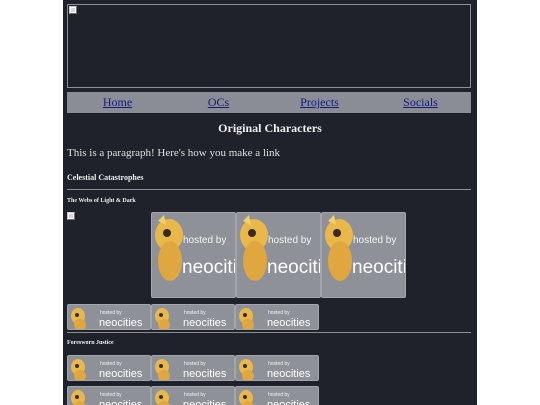 The height and width of the screenshot is (405, 540). Describe the element at coordinates (117, 102) in the screenshot. I see `nav-link-home: Home` at that location.